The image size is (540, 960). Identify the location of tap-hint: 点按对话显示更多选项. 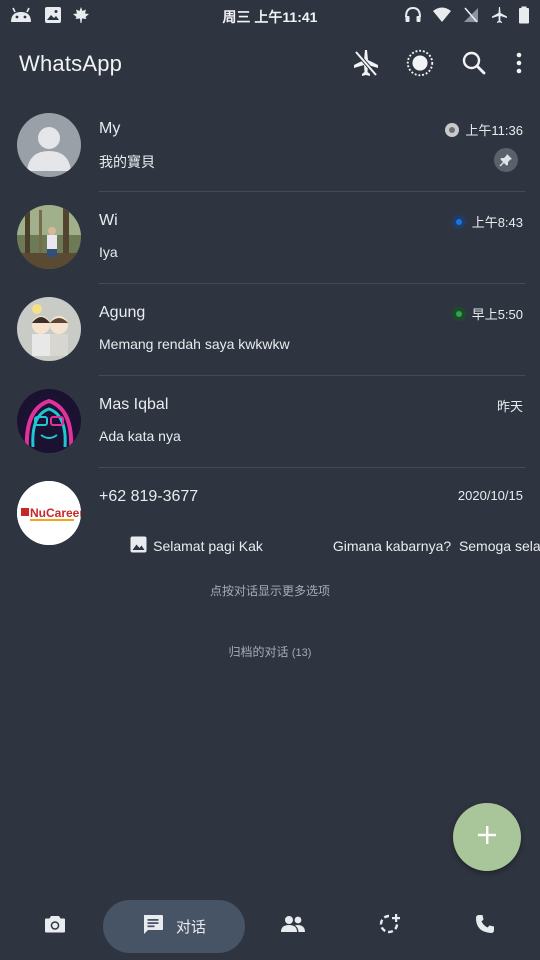
(269, 591).